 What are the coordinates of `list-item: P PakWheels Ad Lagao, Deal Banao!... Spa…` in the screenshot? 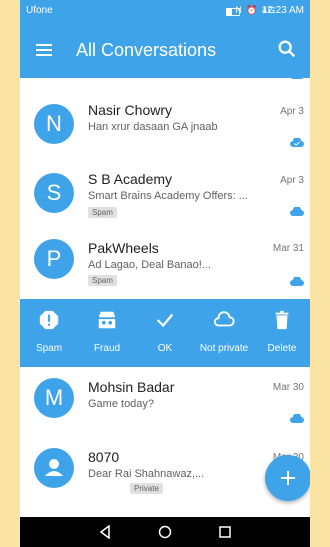 It's located at (165, 266).